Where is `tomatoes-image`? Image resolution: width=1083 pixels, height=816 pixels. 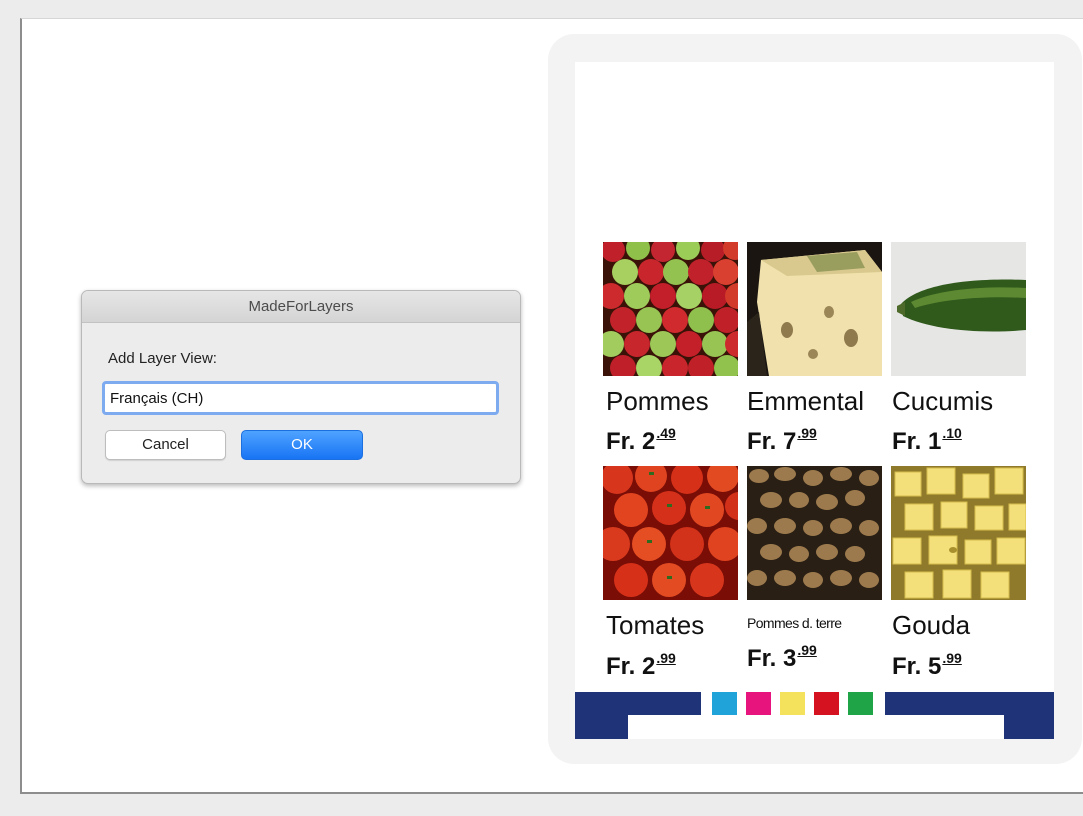
tomatoes-image is located at coordinates (670, 533).